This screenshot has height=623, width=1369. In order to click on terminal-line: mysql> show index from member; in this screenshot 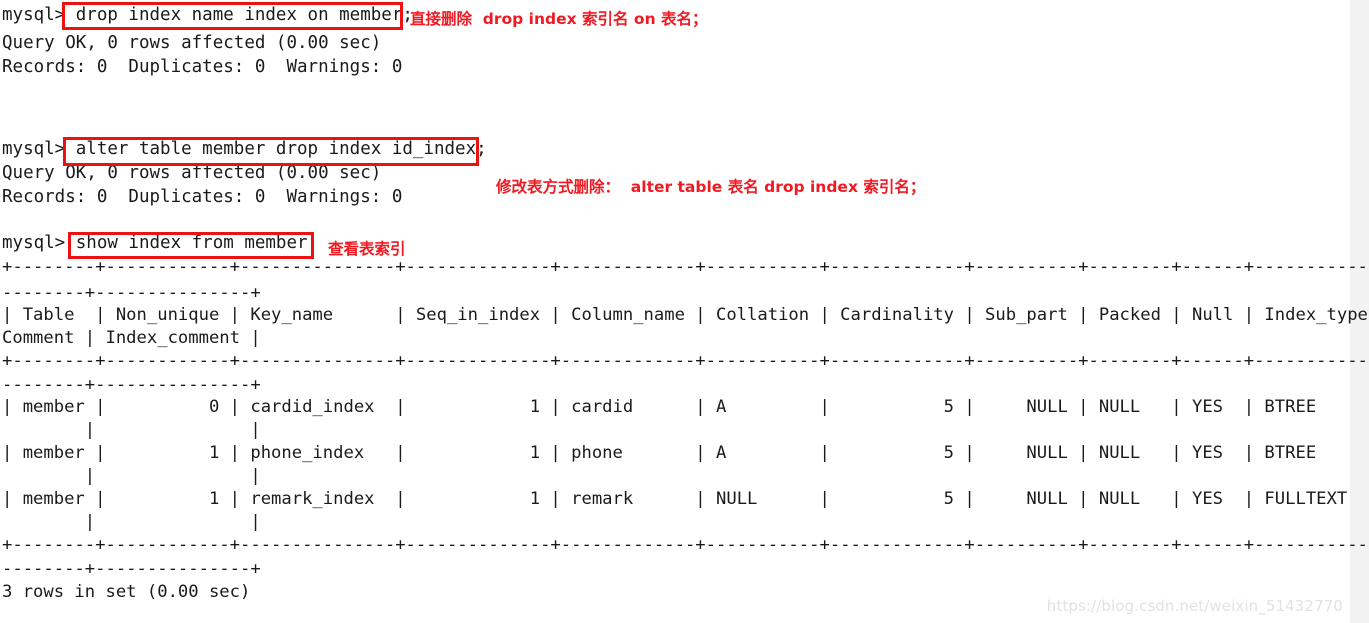, I will do `click(160, 243)`.